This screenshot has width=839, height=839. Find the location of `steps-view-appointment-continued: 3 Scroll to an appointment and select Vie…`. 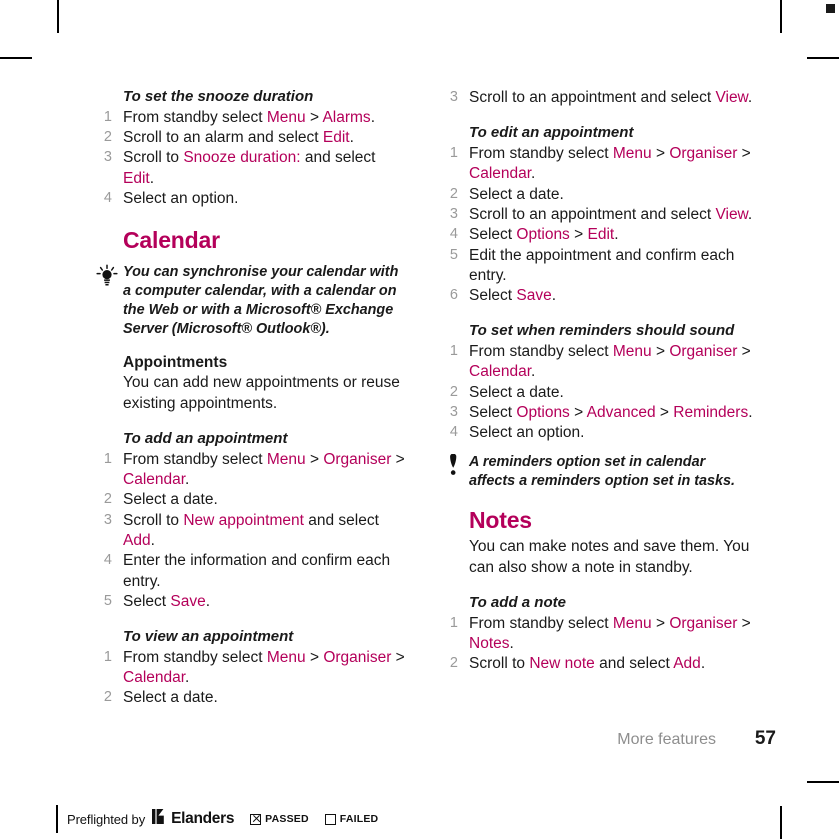

steps-view-appointment-continued: 3 Scroll to an appointment and select Vie… is located at coordinates (598, 98).